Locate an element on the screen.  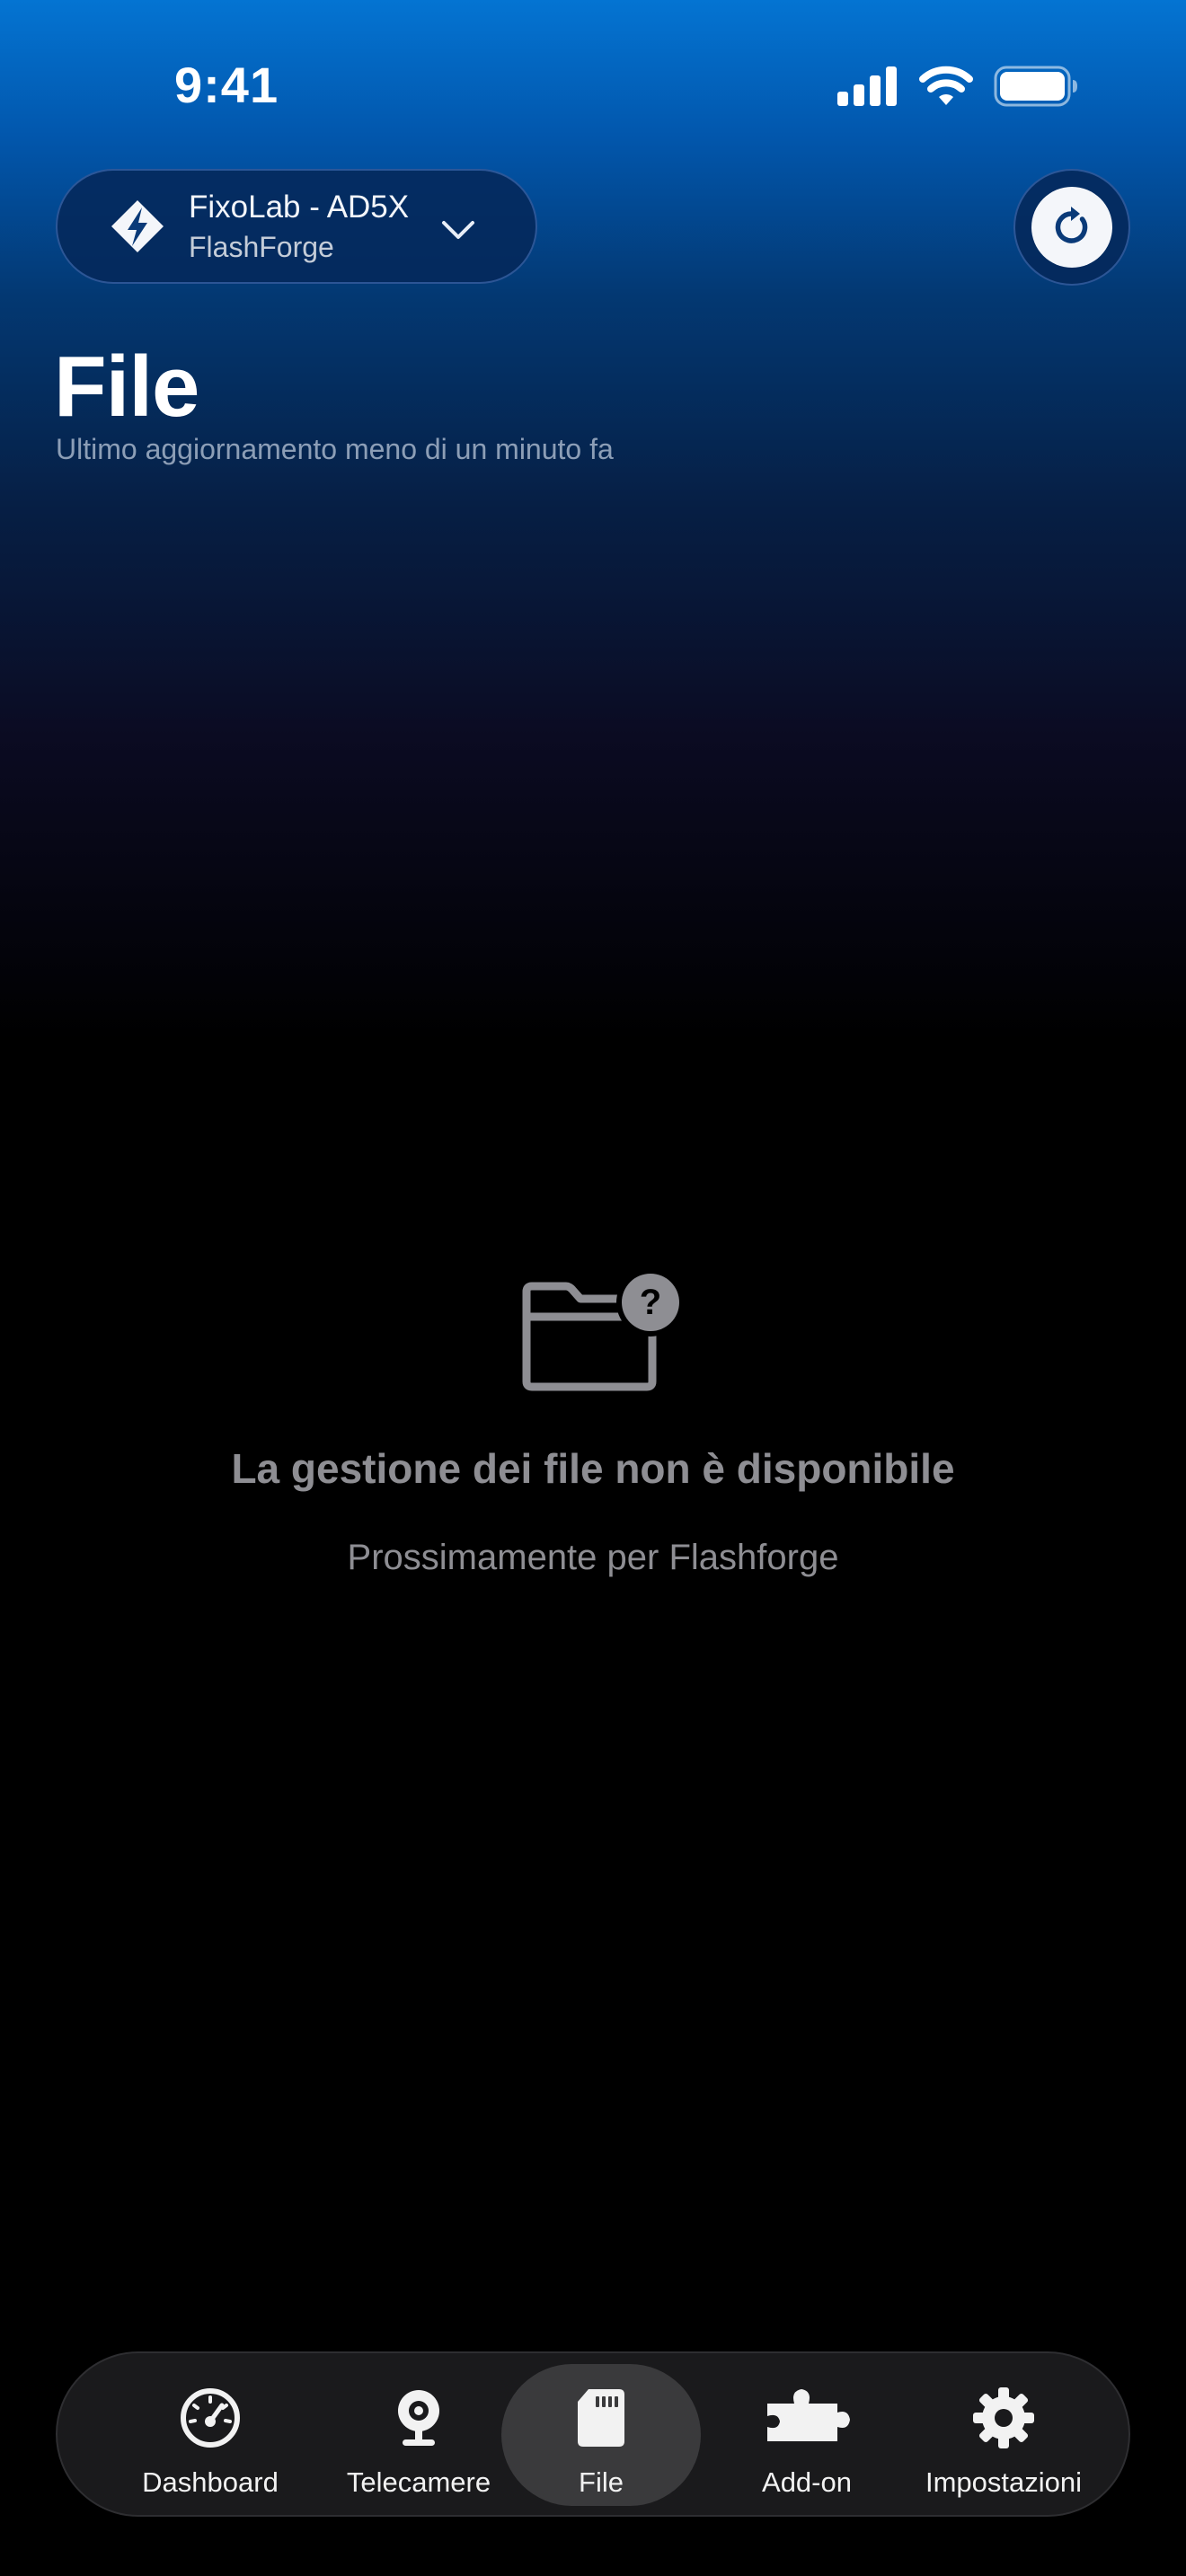
tab-telecamere: Telecamere is located at coordinates (418, 2434).